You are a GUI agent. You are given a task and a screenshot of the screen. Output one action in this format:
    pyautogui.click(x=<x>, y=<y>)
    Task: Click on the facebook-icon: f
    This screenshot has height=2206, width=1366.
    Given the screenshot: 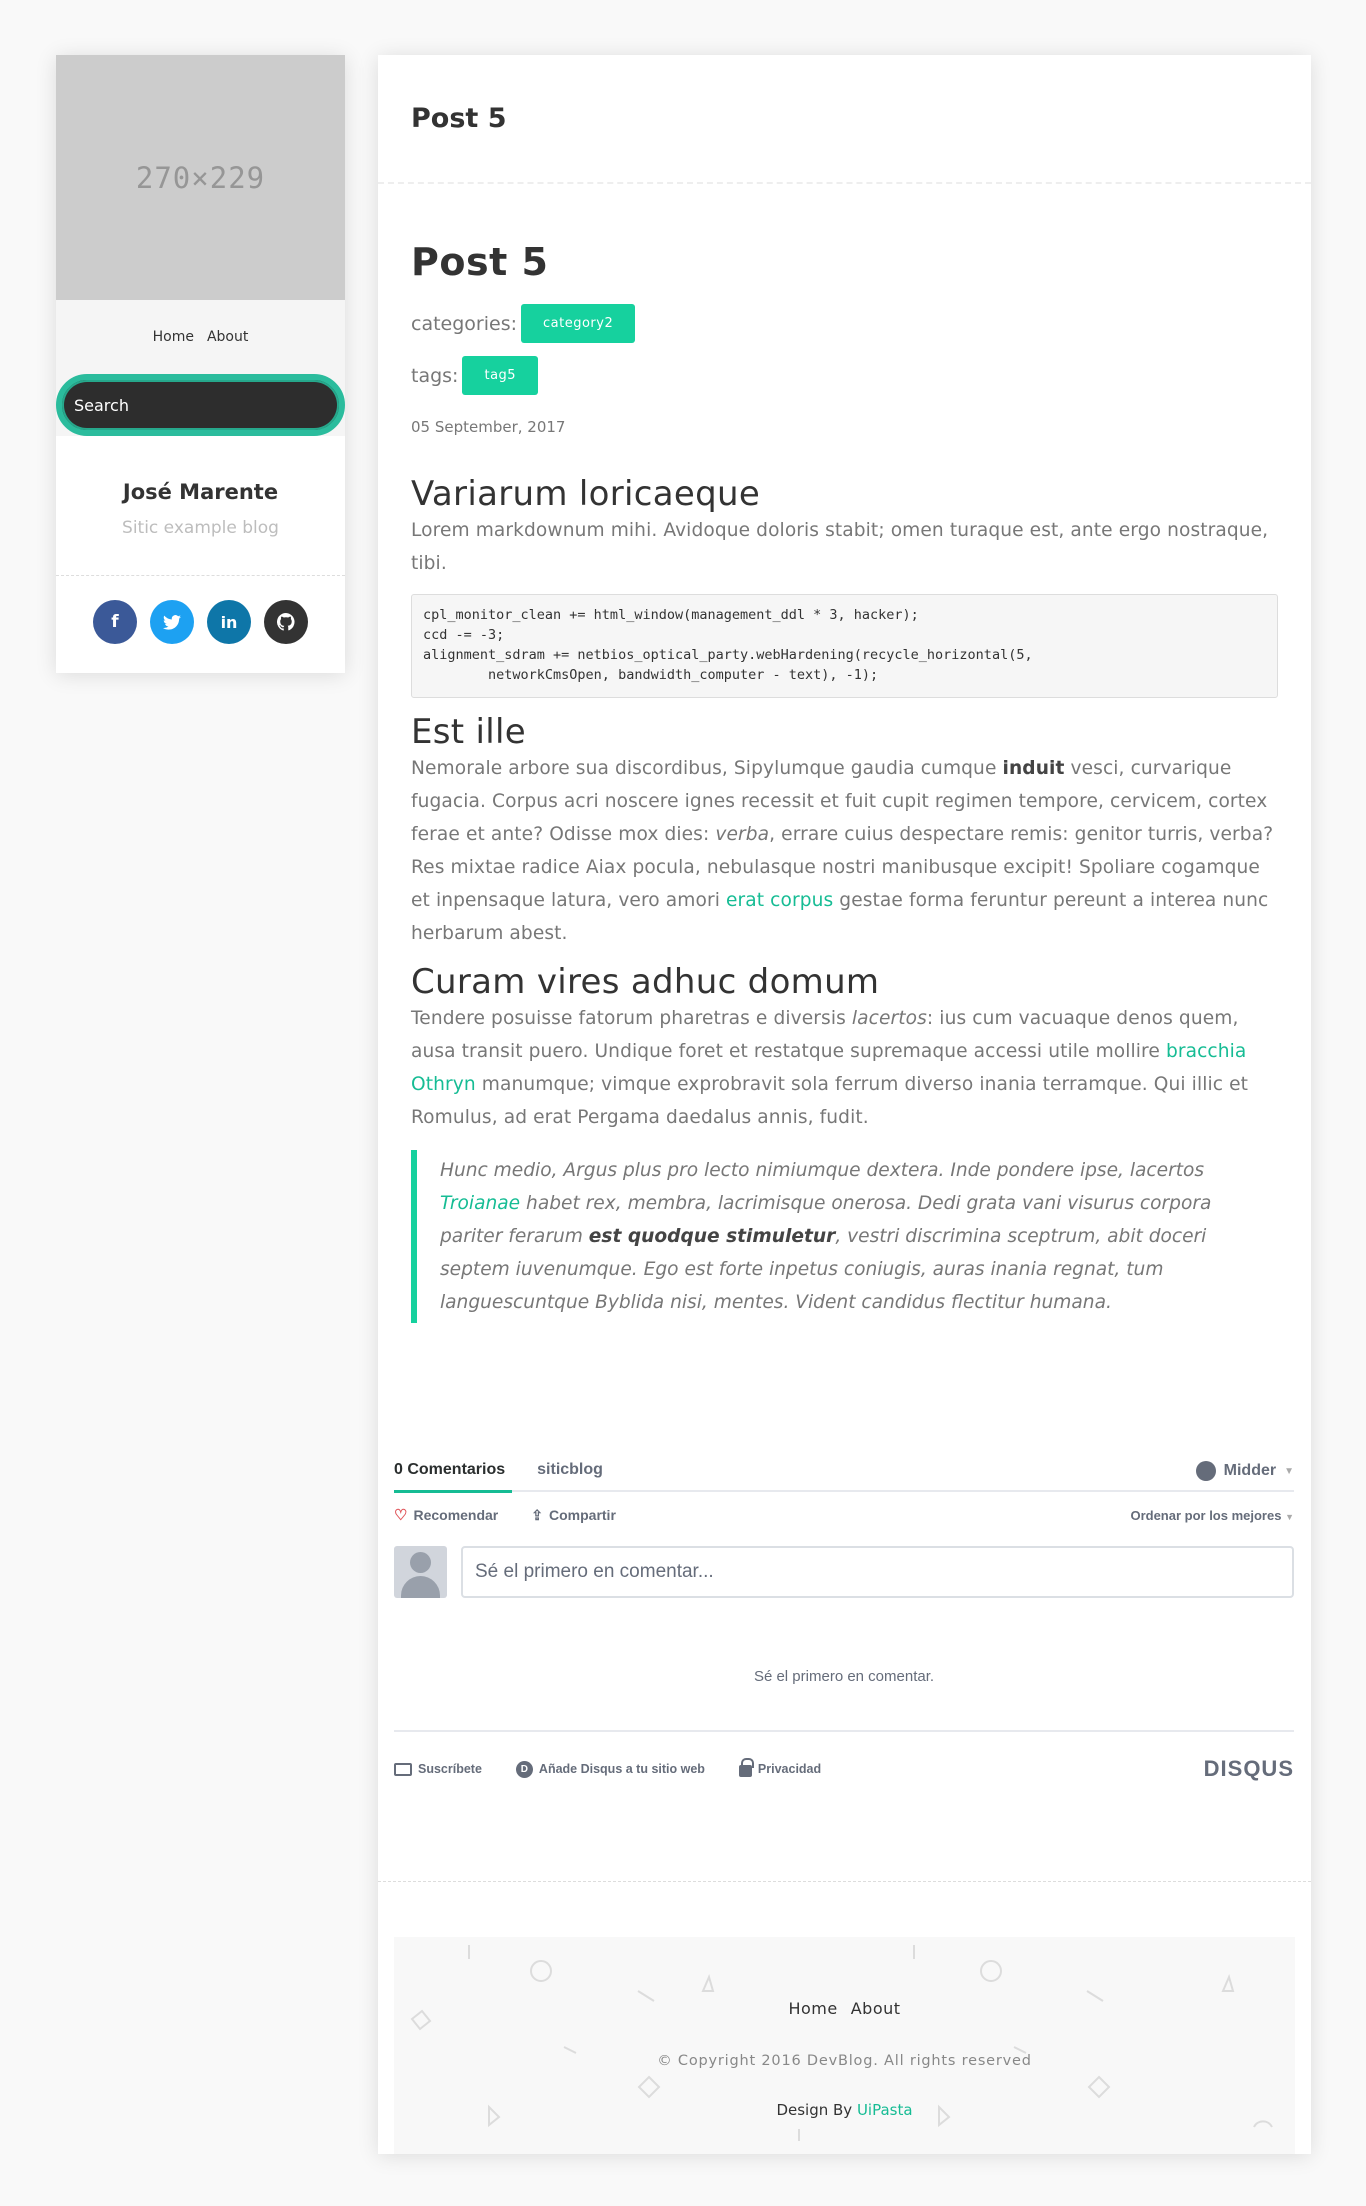 What is the action you would take?
    pyautogui.click(x=115, y=622)
    